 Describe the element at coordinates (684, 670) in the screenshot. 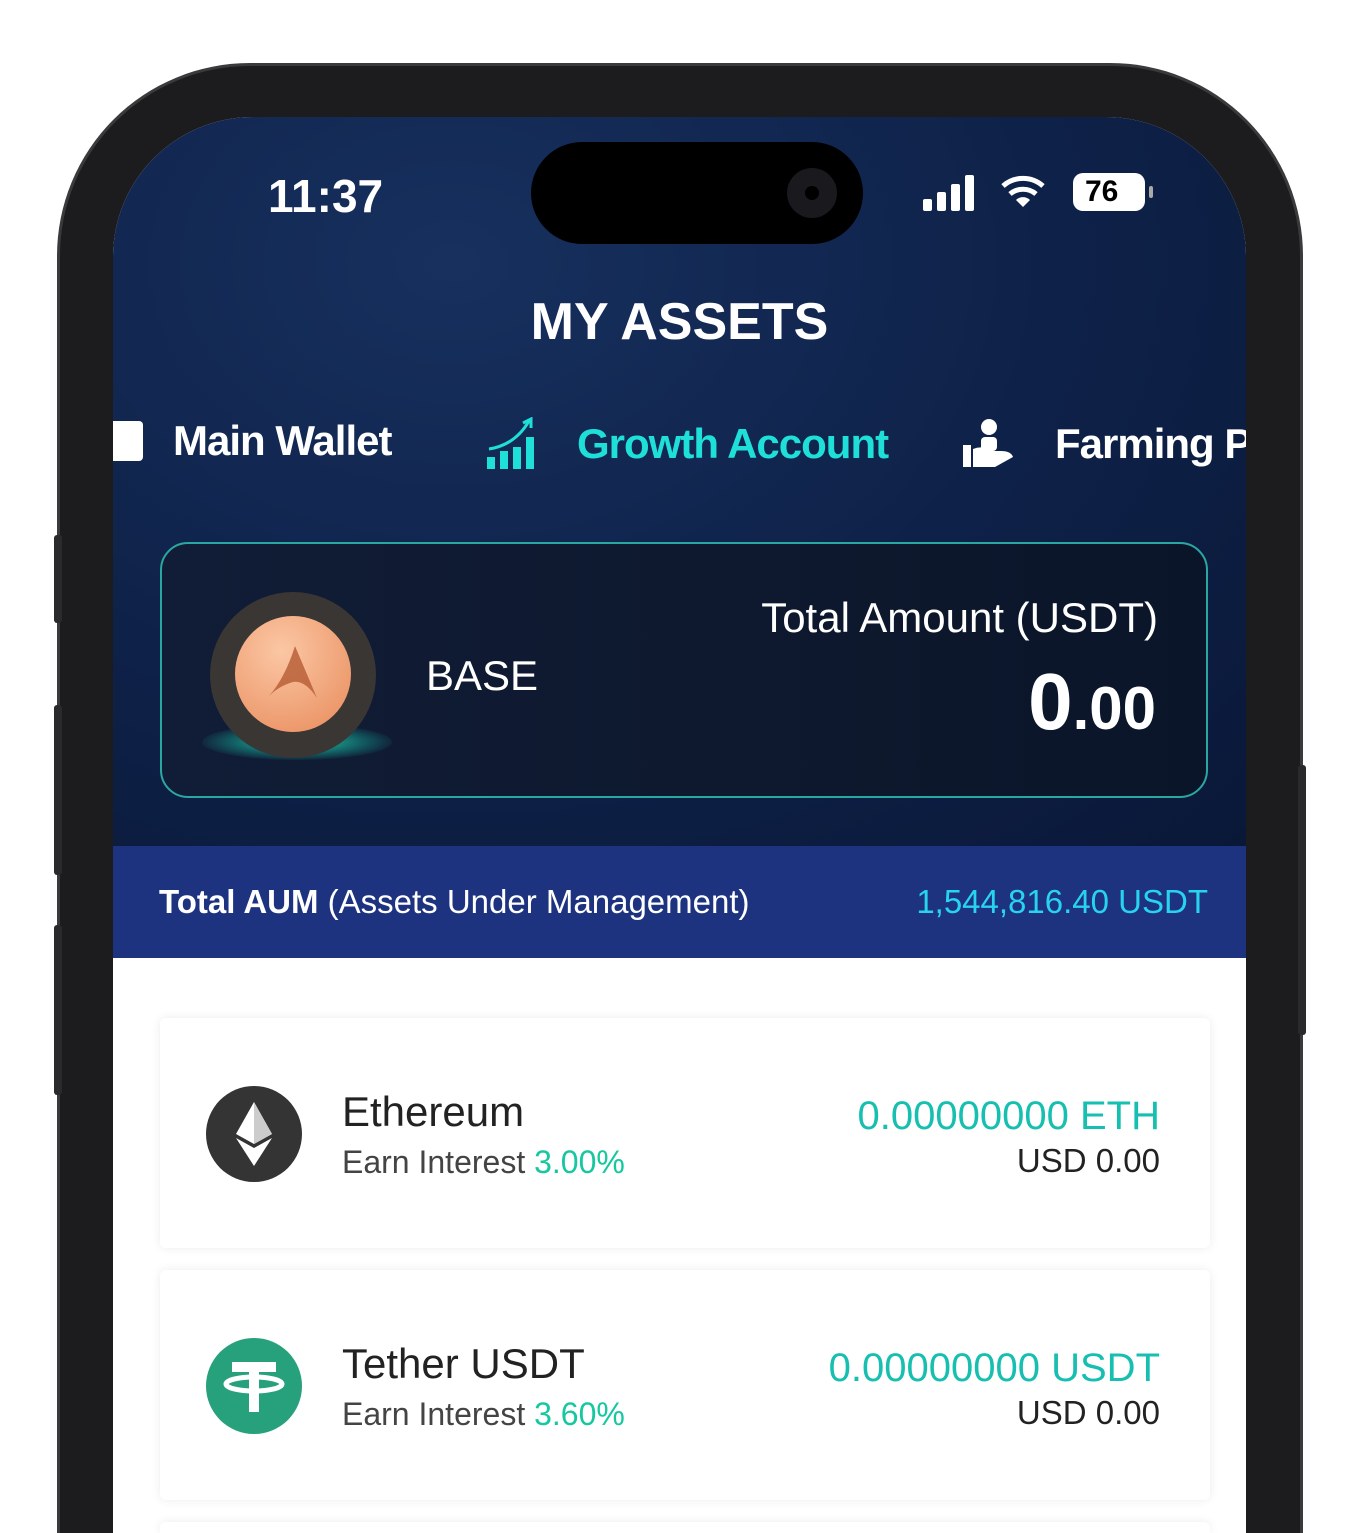

I see `account-summary-card: BASE Total Amount (USDT) 0.00` at that location.